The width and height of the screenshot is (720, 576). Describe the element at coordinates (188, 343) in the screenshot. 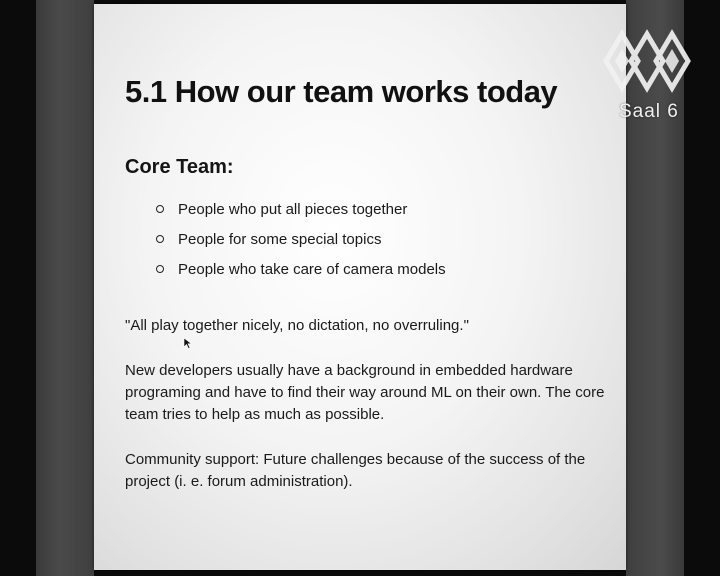

I see `mouse-pointer-icon` at that location.